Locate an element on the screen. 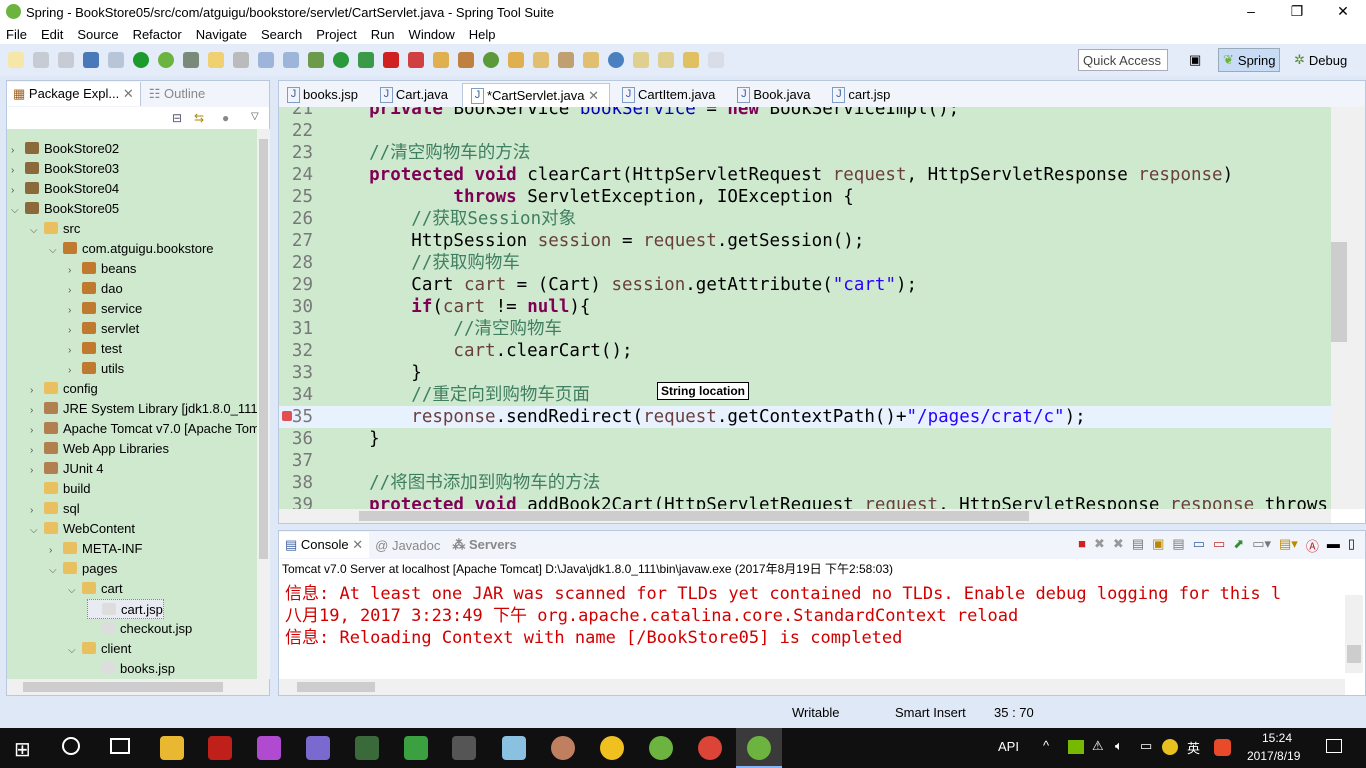 This screenshot has height=768, width=1366. show-on-stderr-icon: ▭ is located at coordinates (1219, 545).